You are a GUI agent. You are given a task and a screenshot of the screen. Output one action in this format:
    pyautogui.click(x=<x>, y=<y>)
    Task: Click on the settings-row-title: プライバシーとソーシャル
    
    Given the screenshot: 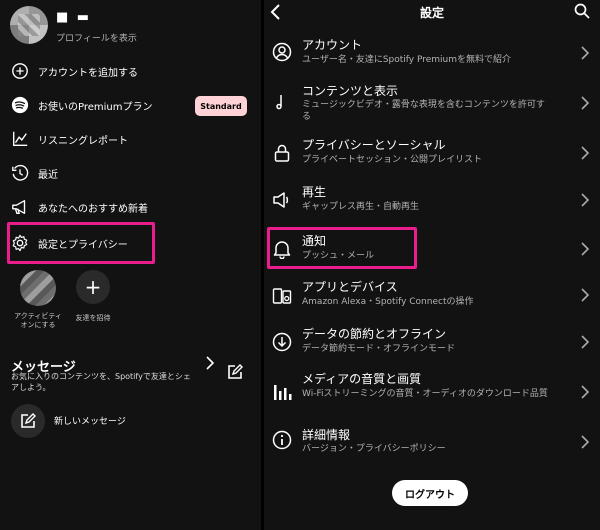 What is the action you would take?
    pyautogui.click(x=374, y=145)
    